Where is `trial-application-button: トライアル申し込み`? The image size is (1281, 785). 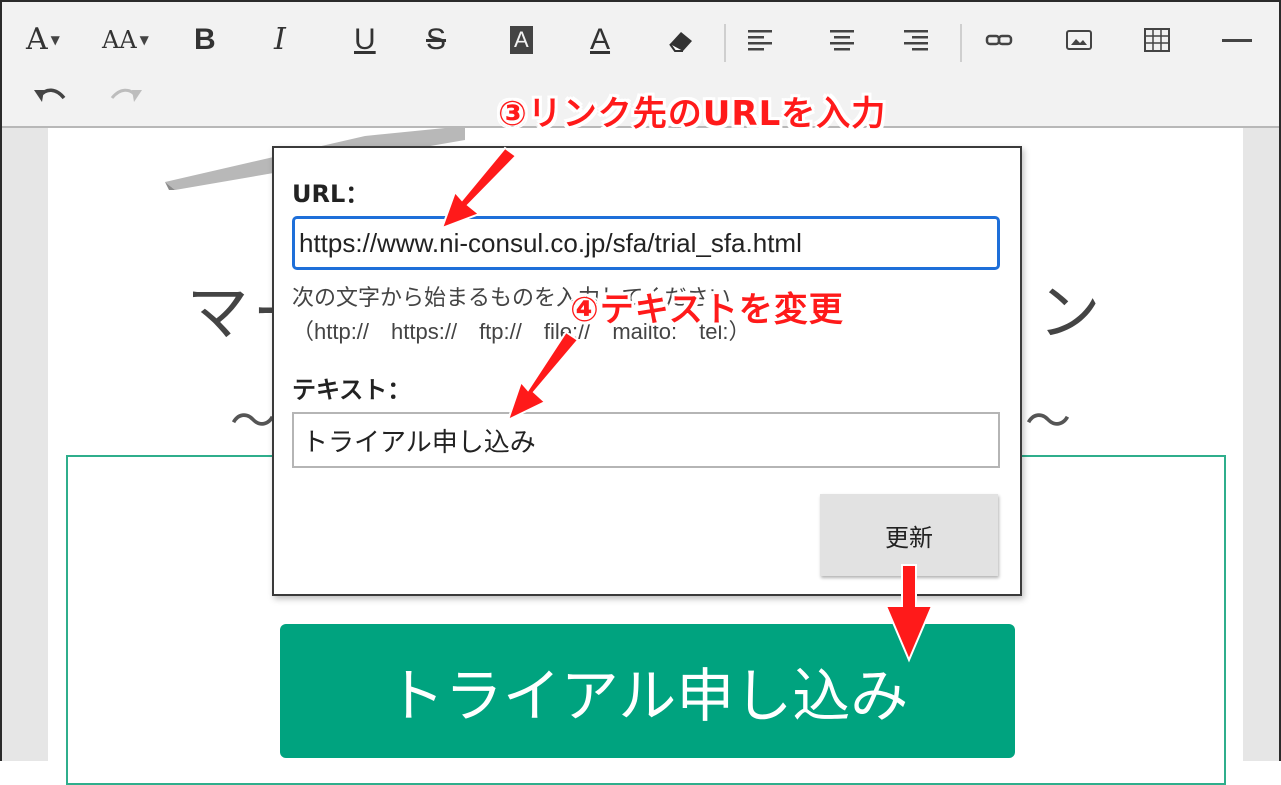
trial-application-button: トライアル申し込み is located at coordinates (647, 691).